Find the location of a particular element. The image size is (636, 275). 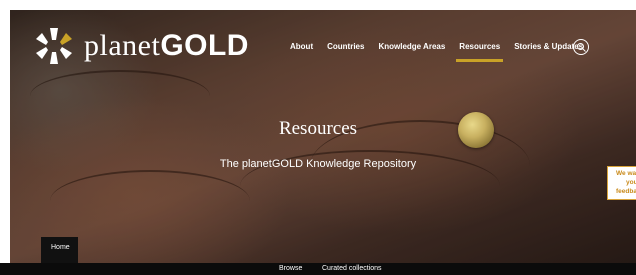

nav-item-resources: Resources is located at coordinates (480, 52).